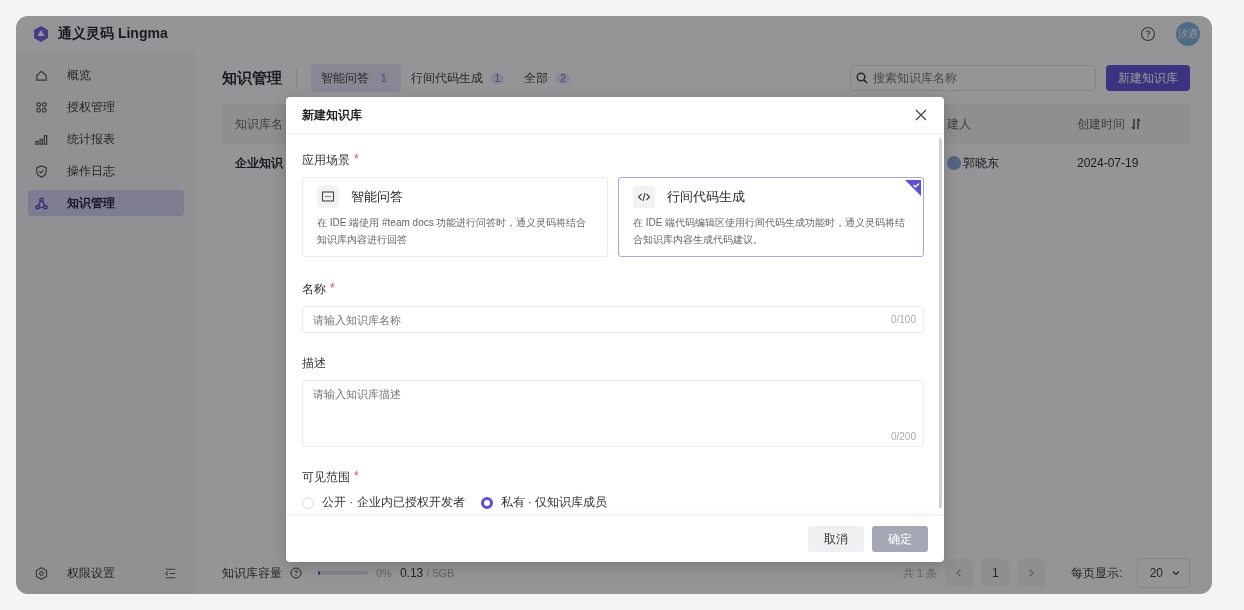 The image size is (1244, 610). I want to click on grid-icon, so click(41, 107).